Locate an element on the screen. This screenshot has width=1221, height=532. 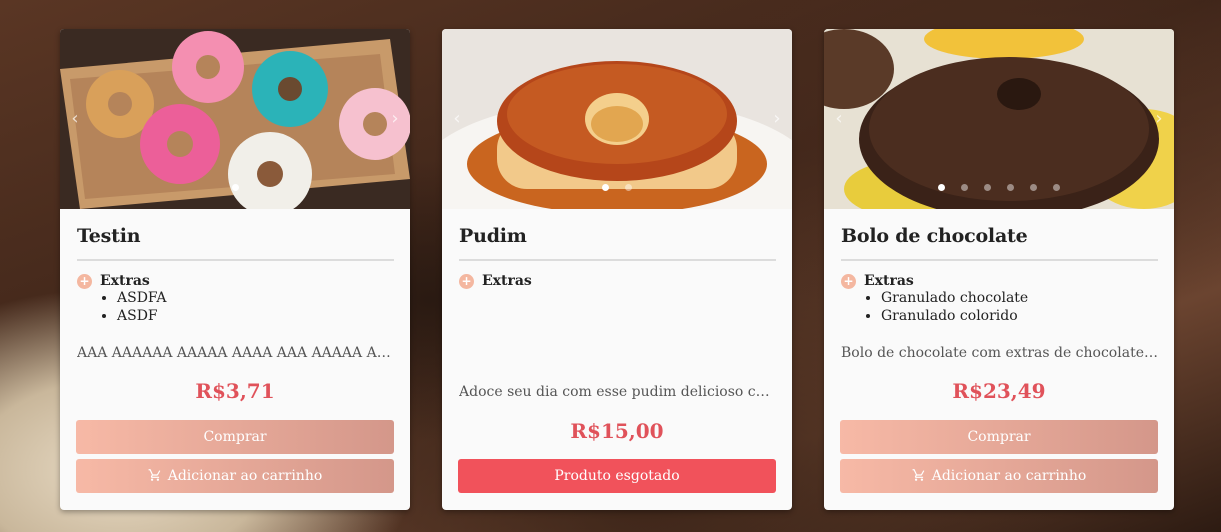
extras-section: + Extras is located at coordinates (617, 281).